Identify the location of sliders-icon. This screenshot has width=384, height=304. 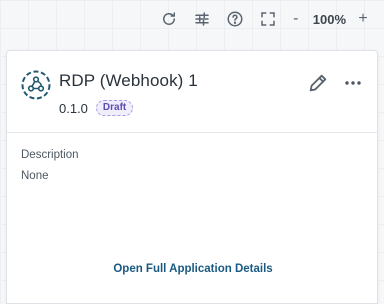
(202, 19).